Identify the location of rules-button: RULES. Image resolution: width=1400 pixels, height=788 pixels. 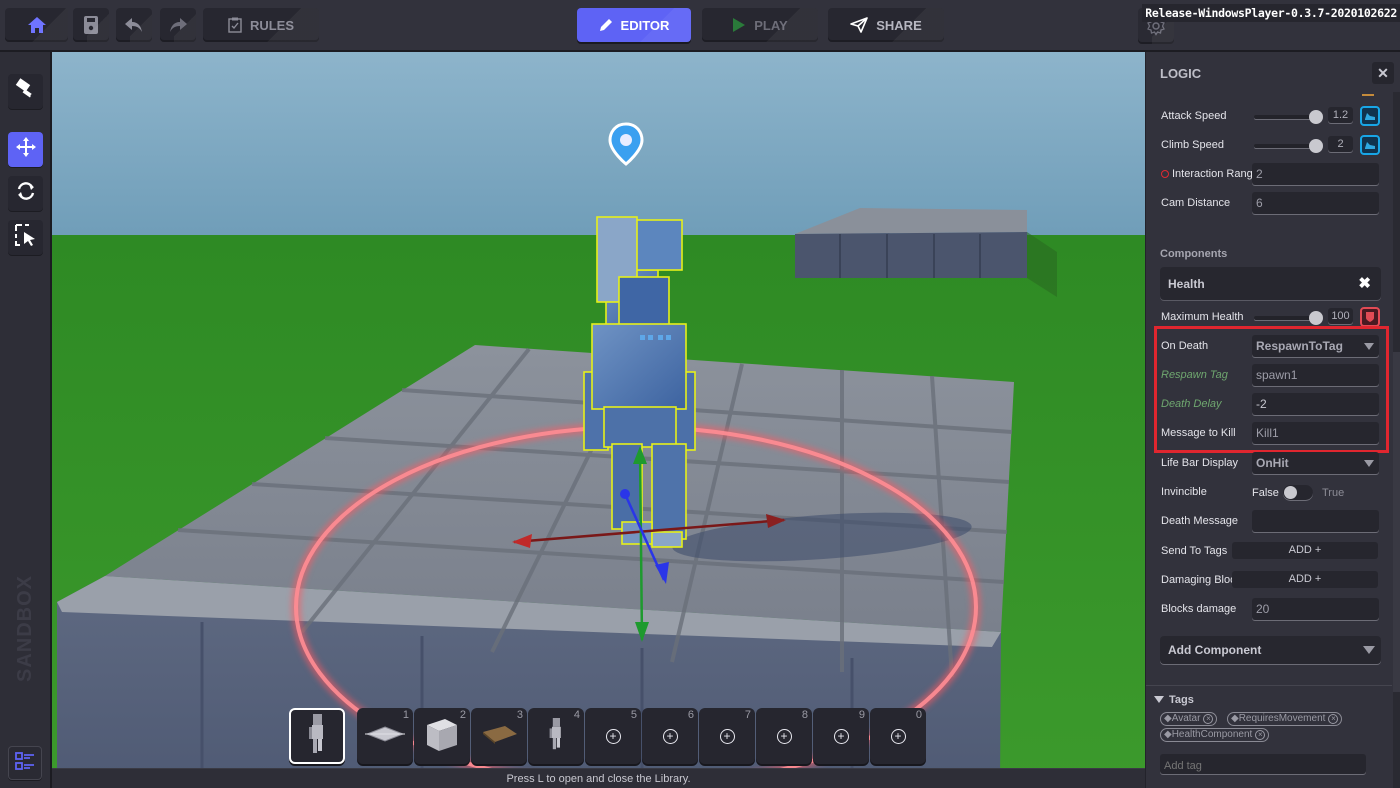
(261, 25).